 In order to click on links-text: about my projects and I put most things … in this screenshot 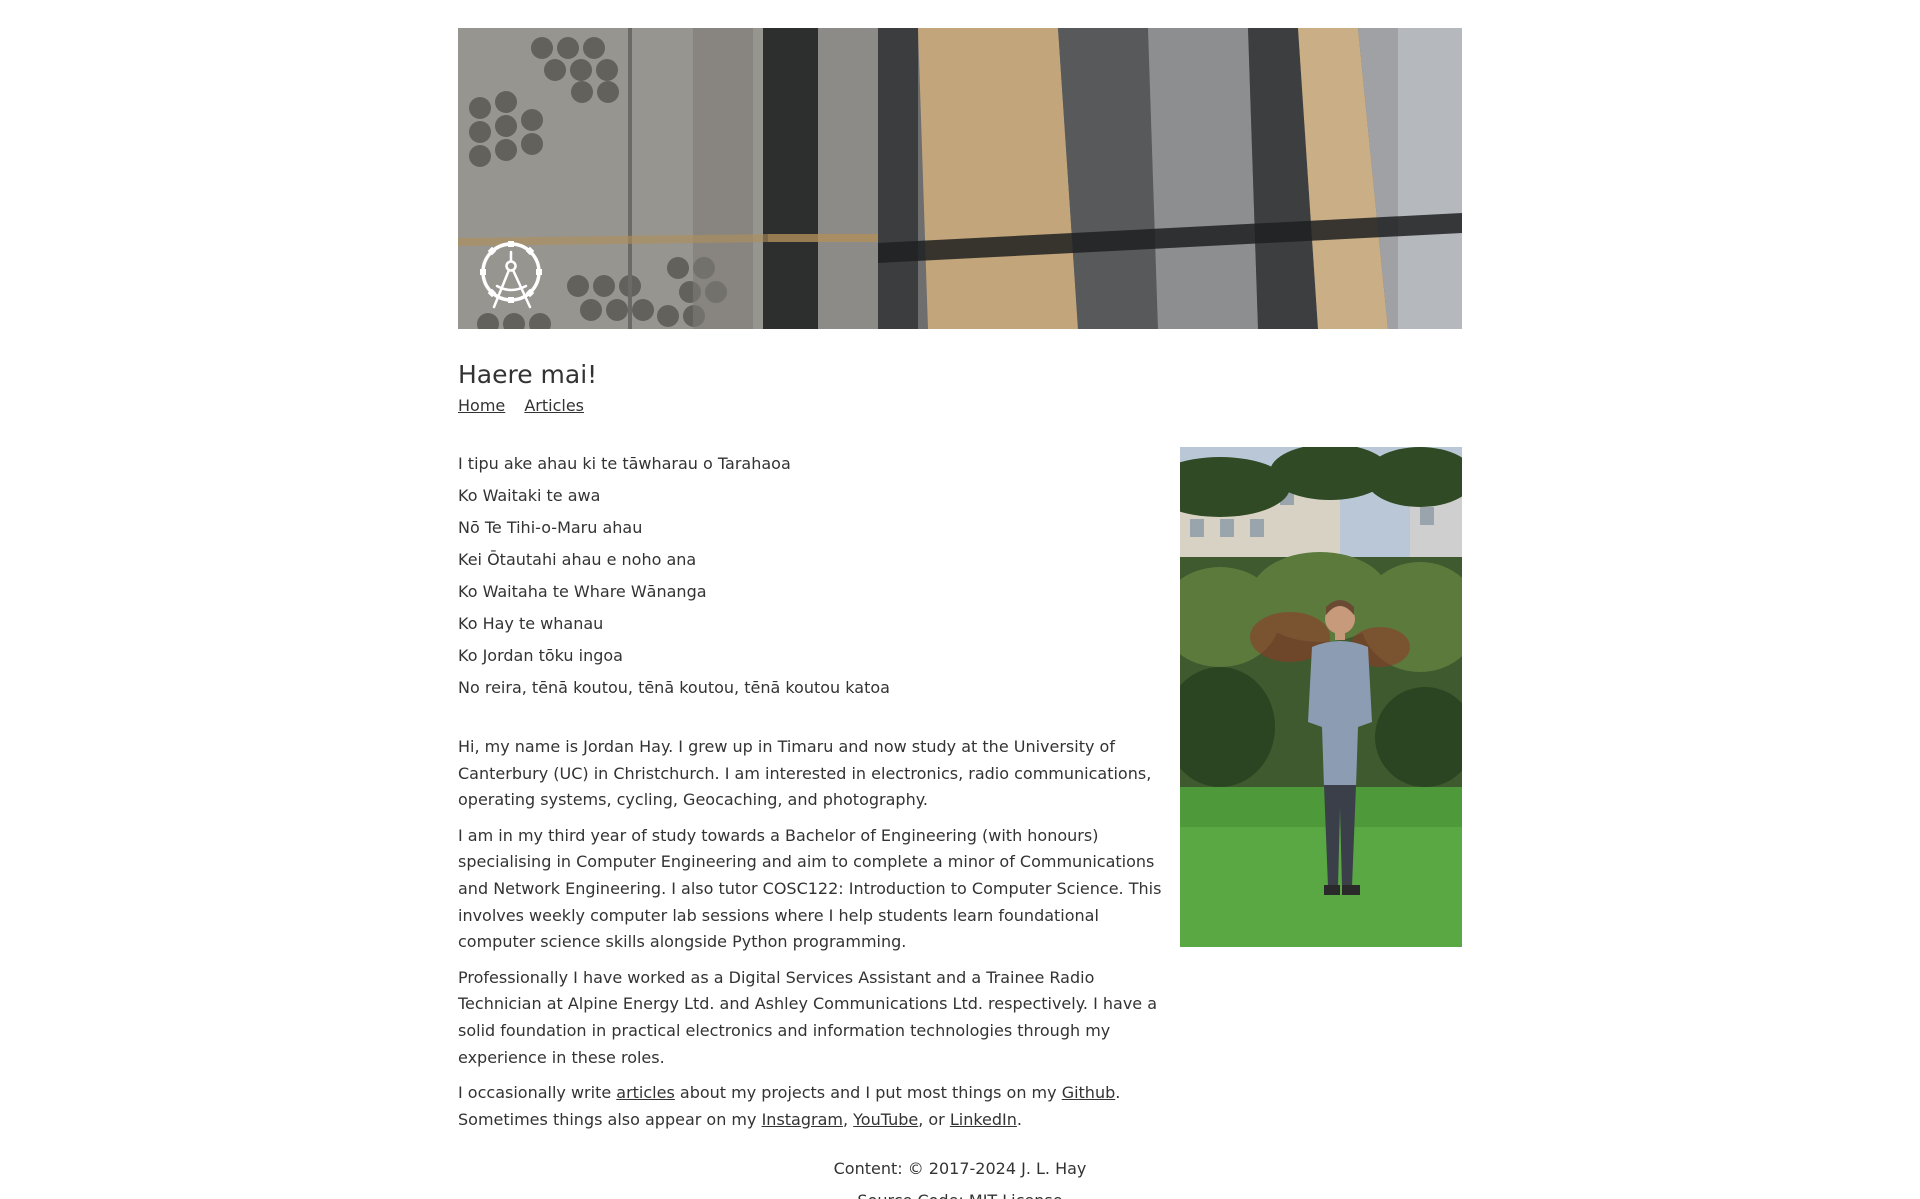, I will do `click(868, 1093)`.